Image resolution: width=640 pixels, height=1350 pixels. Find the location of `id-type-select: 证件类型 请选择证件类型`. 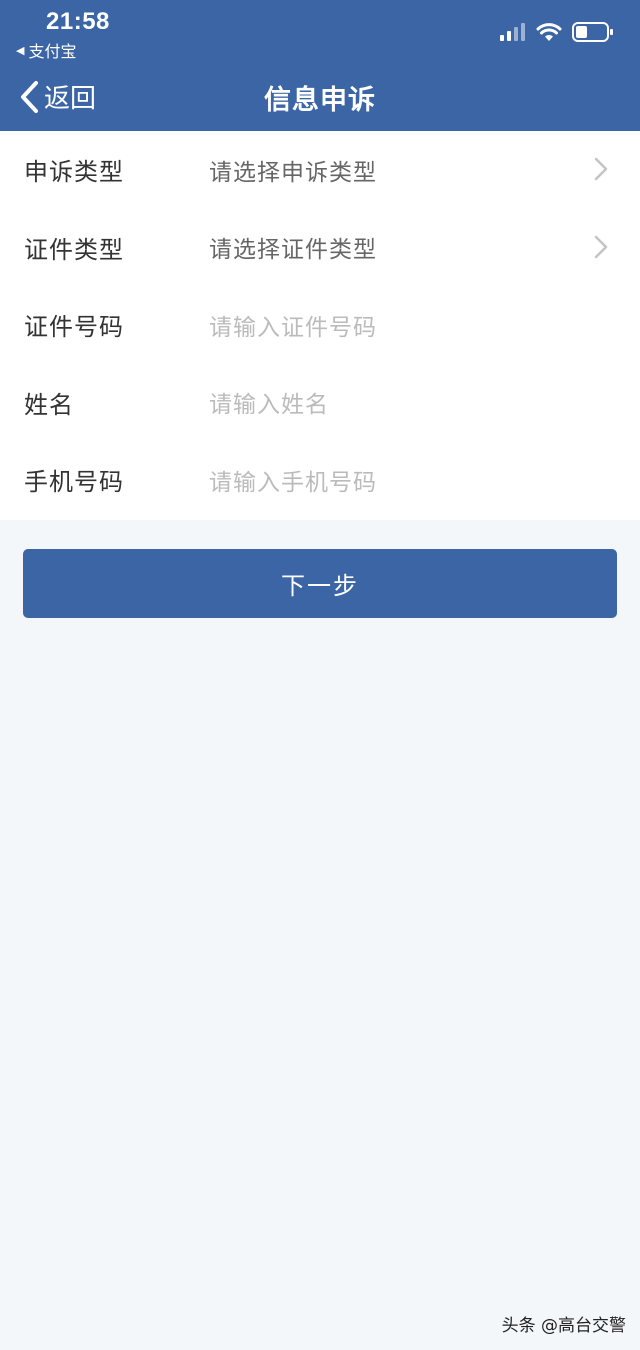

id-type-select: 证件类型 请选择证件类型 is located at coordinates (320, 248).